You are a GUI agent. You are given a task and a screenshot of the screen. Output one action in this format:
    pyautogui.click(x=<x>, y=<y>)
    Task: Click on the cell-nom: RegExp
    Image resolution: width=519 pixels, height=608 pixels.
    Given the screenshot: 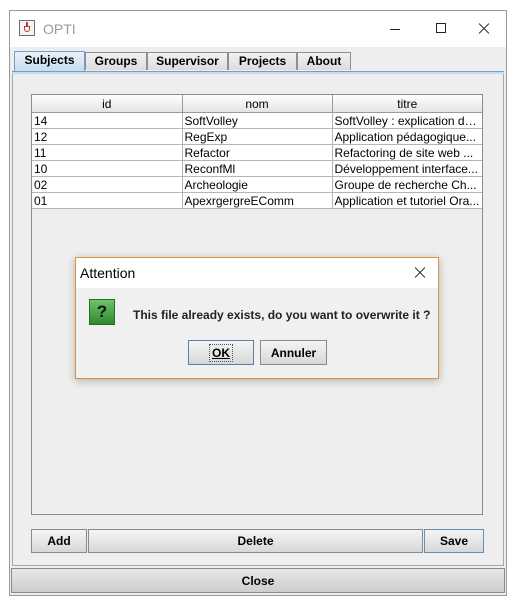 What is the action you would take?
    pyautogui.click(x=257, y=136)
    